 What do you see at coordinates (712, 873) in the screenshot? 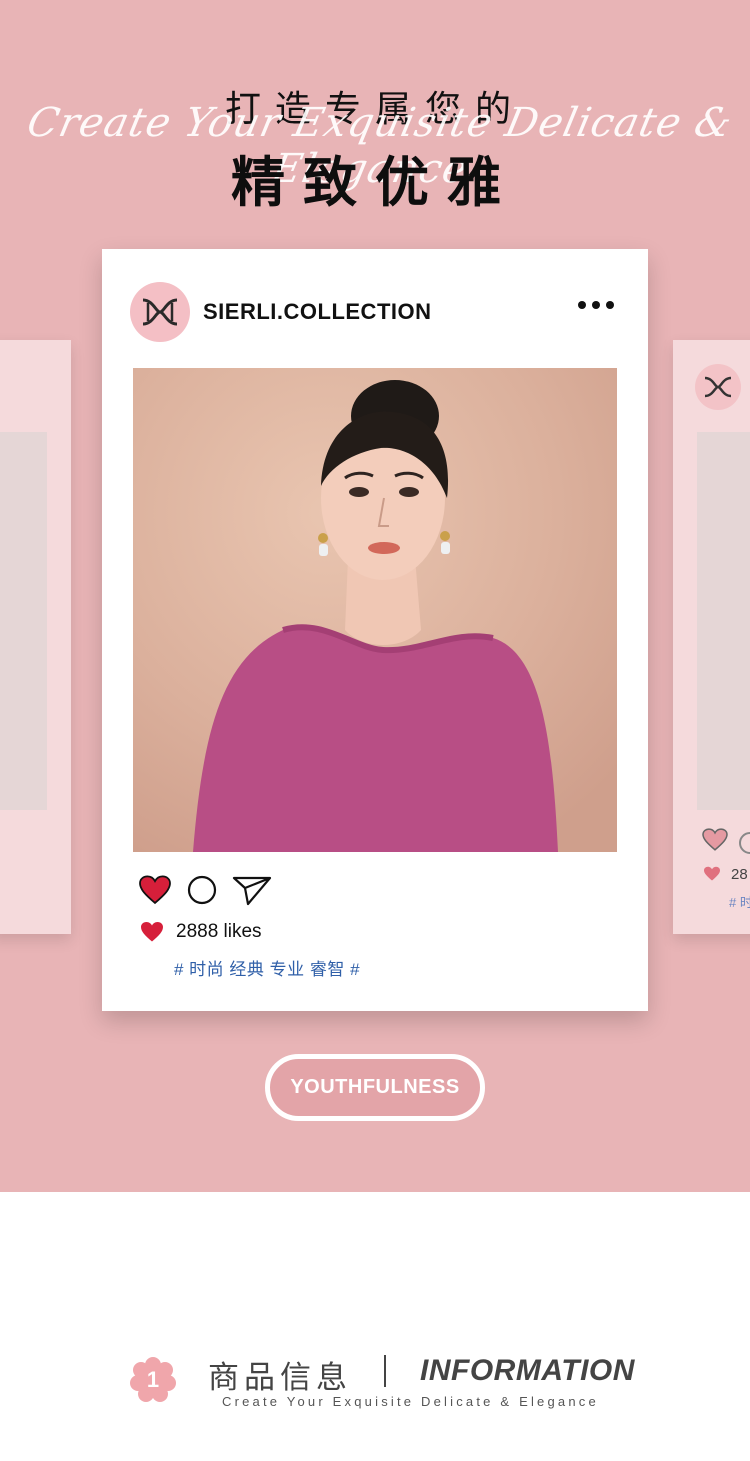
I see `side-card-like-heart-icon` at bounding box center [712, 873].